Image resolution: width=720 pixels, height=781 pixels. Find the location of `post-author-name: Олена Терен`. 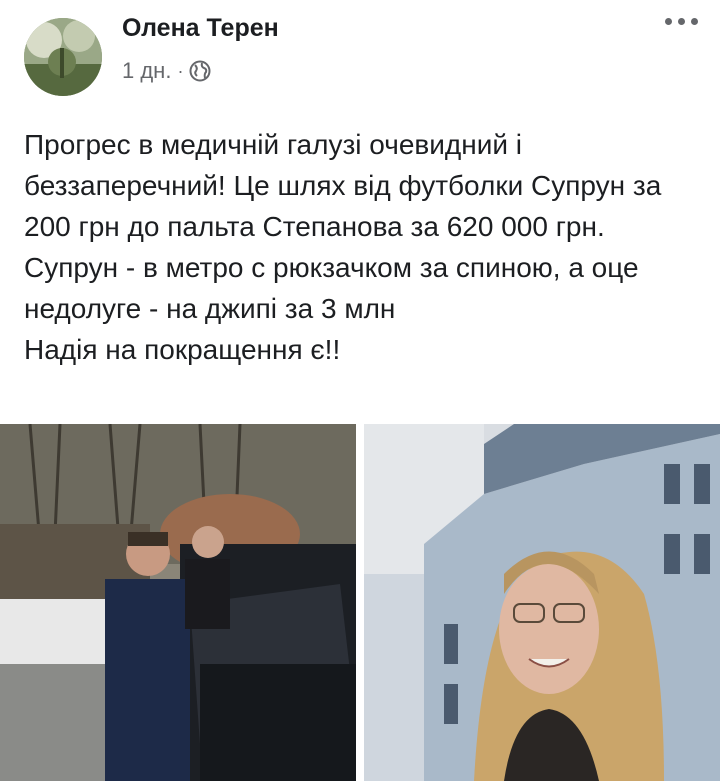

post-author-name: Олена Терен is located at coordinates (200, 28).